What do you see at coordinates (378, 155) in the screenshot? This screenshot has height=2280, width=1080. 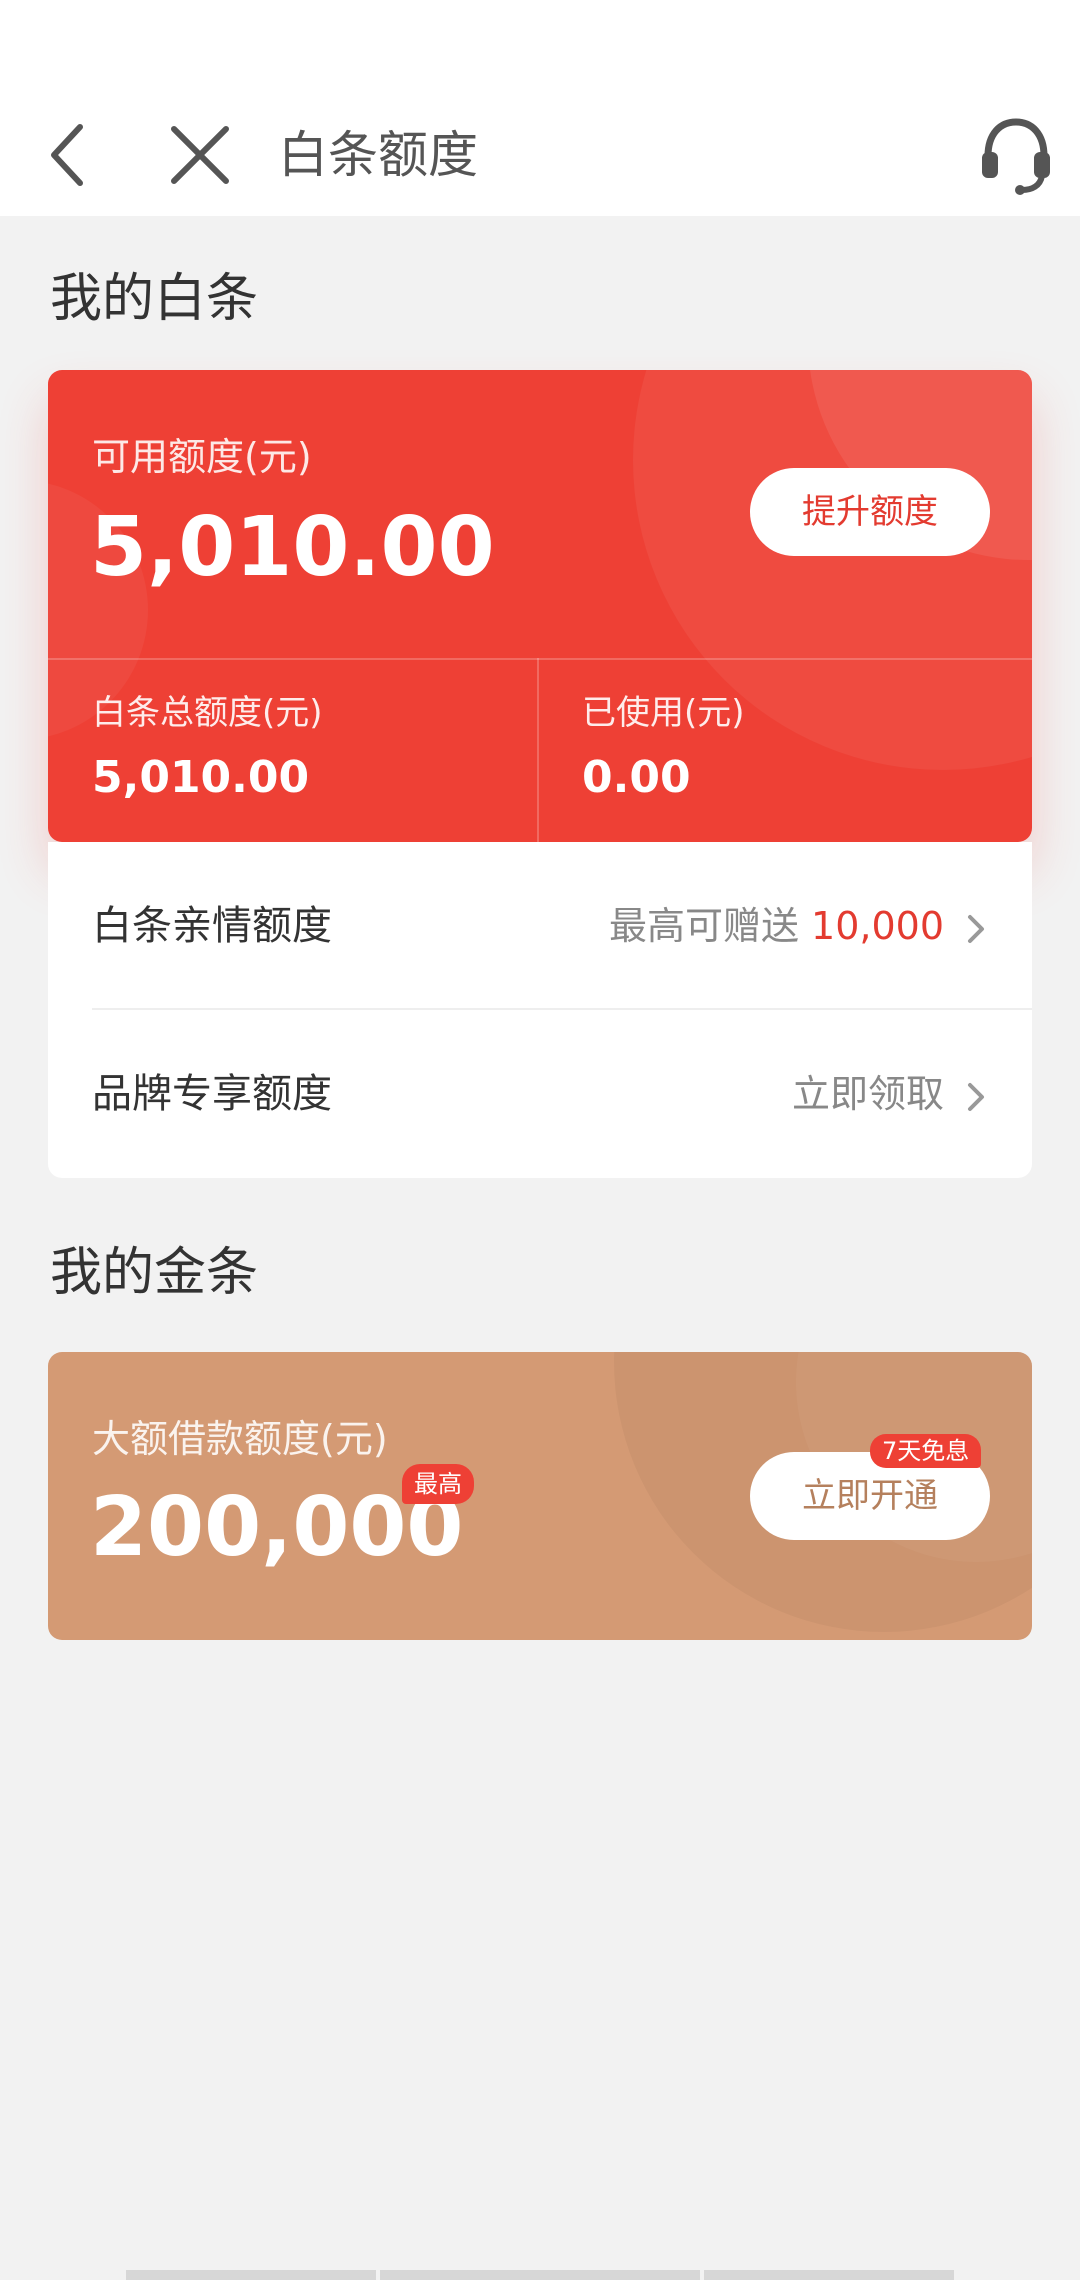 I see `page-title: 白条额度` at bounding box center [378, 155].